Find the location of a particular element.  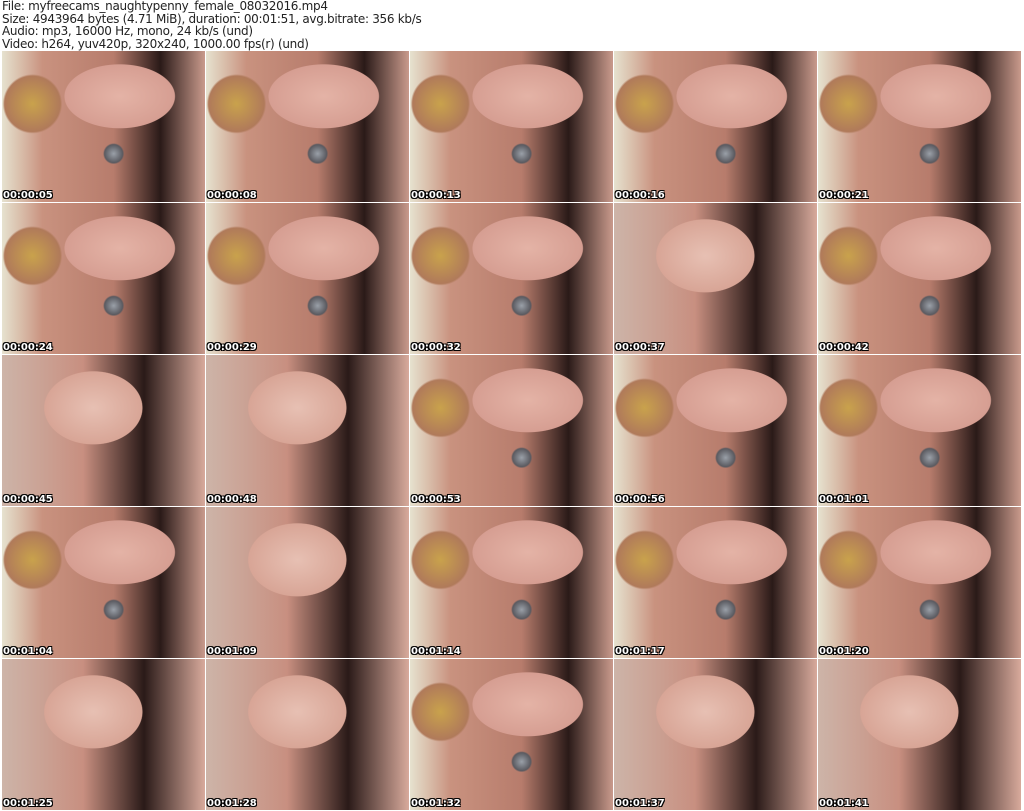

video-thumbnail: 00:00:21 is located at coordinates (919, 126).